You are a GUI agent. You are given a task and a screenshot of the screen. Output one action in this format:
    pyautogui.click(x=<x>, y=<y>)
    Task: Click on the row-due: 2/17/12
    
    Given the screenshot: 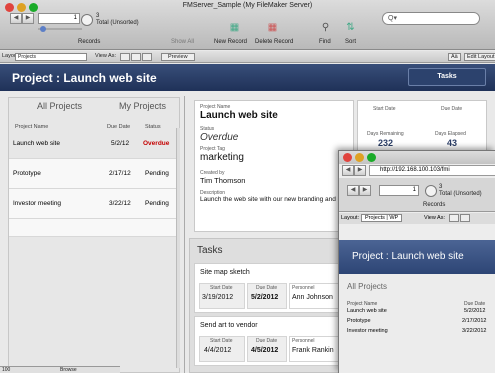 What is the action you would take?
    pyautogui.click(x=120, y=173)
    